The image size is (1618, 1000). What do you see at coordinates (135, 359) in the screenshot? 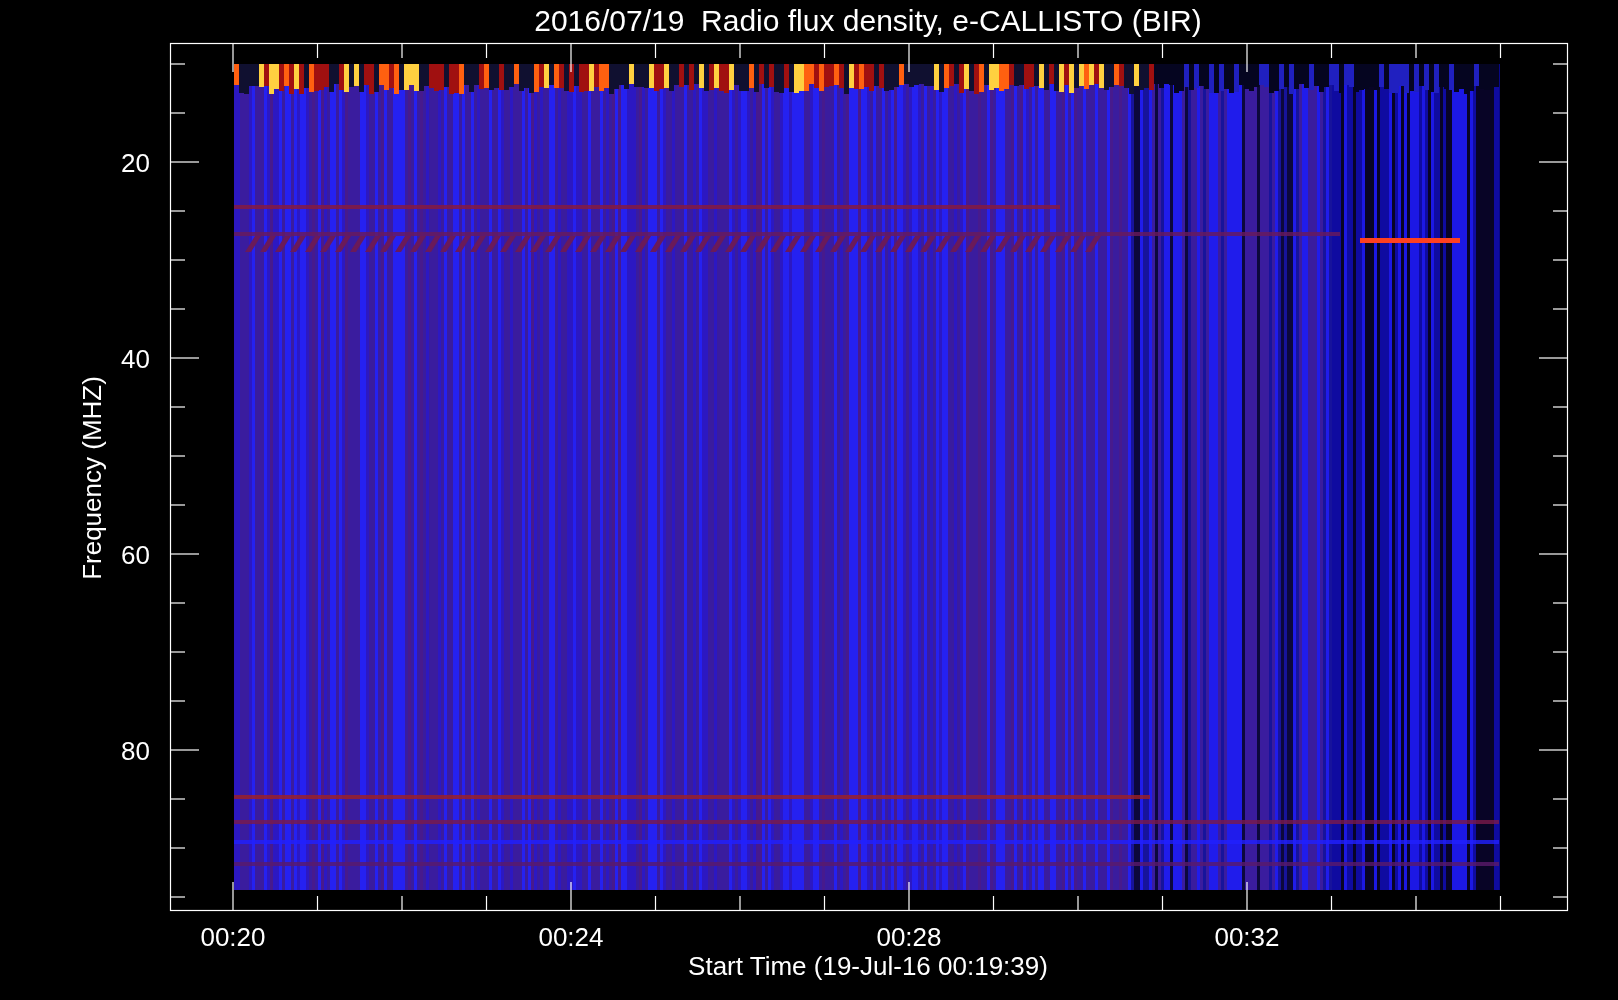
I see `tick-label: 40` at bounding box center [135, 359].